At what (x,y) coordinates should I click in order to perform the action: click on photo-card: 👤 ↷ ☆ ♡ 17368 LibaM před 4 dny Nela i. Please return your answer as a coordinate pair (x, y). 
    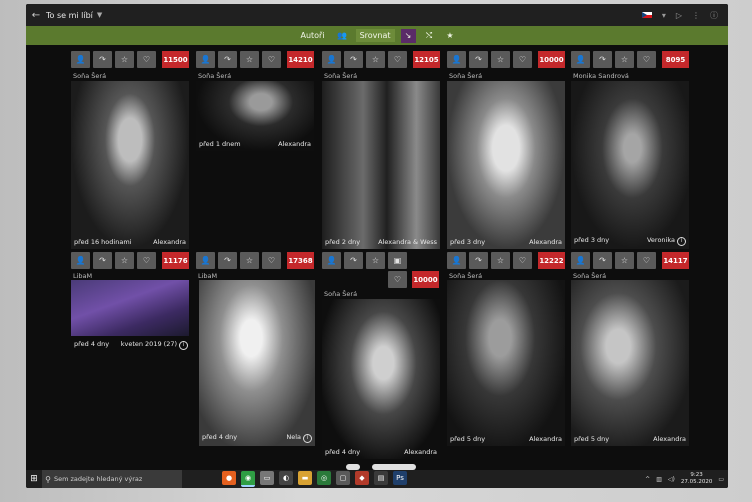
    Looking at the image, I should click on (256, 352).